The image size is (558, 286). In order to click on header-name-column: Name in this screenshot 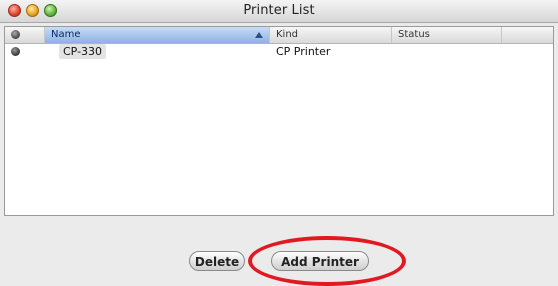, I will do `click(157, 35)`.